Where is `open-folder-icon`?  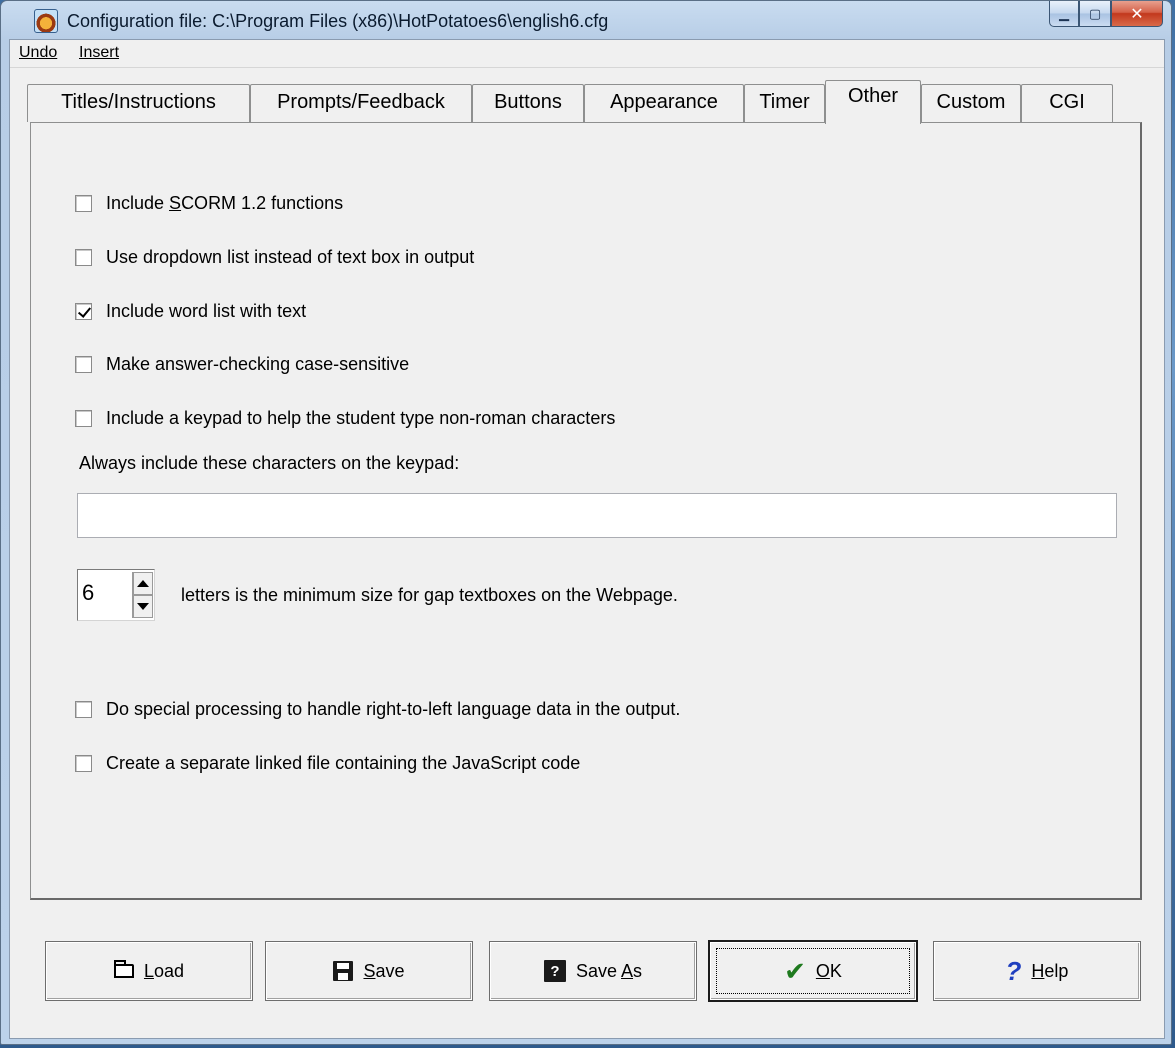 open-folder-icon is located at coordinates (123, 969).